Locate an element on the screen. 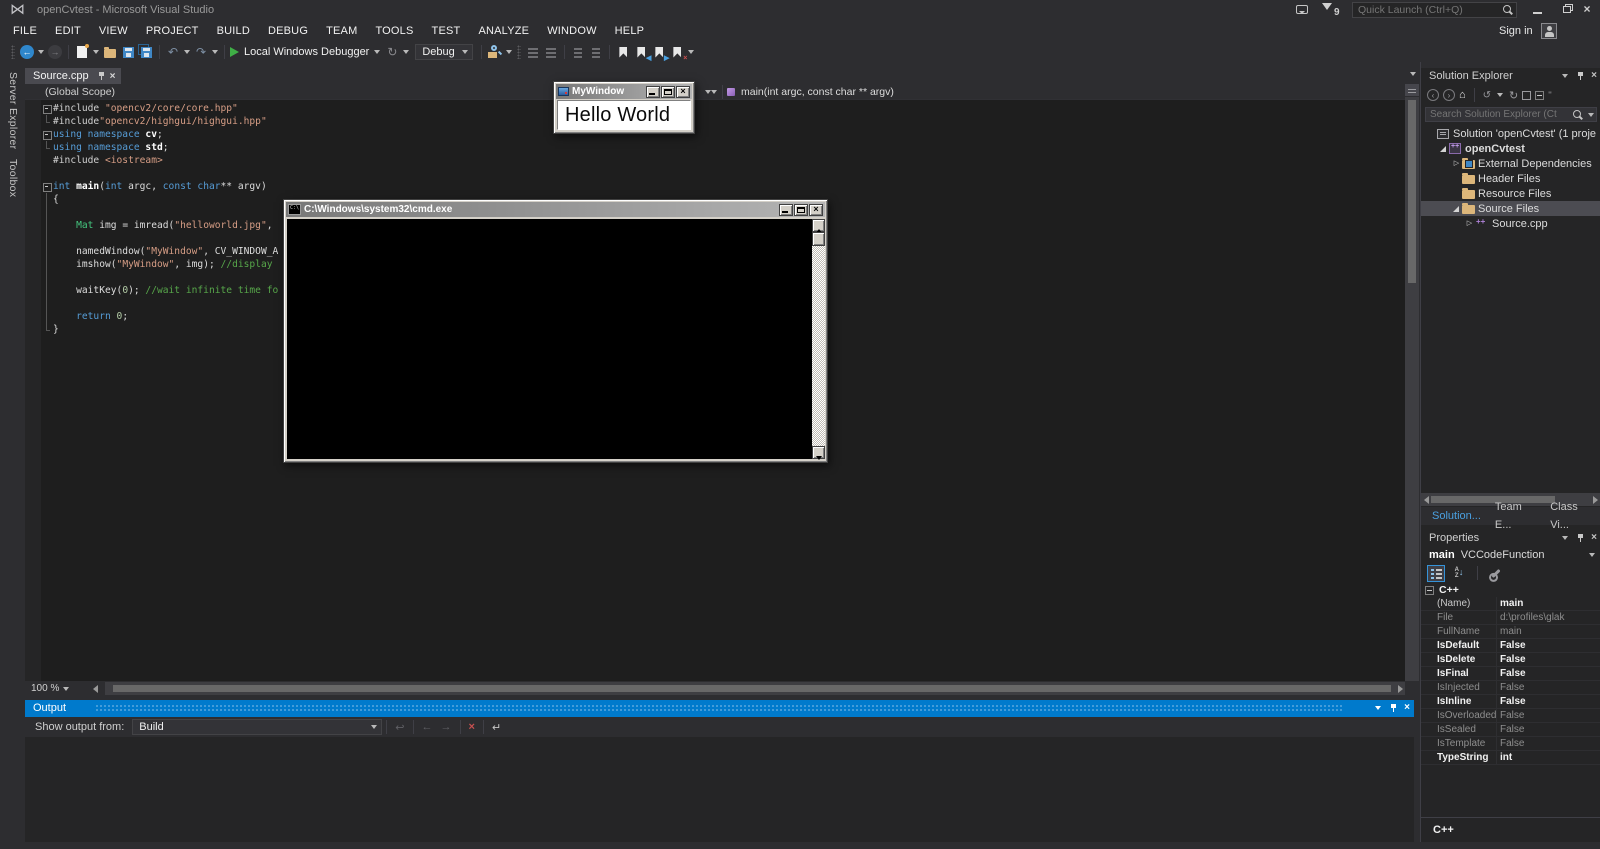 The width and height of the screenshot is (1600, 849). editor-zoom-combo: 100 % is located at coordinates (51, 688).